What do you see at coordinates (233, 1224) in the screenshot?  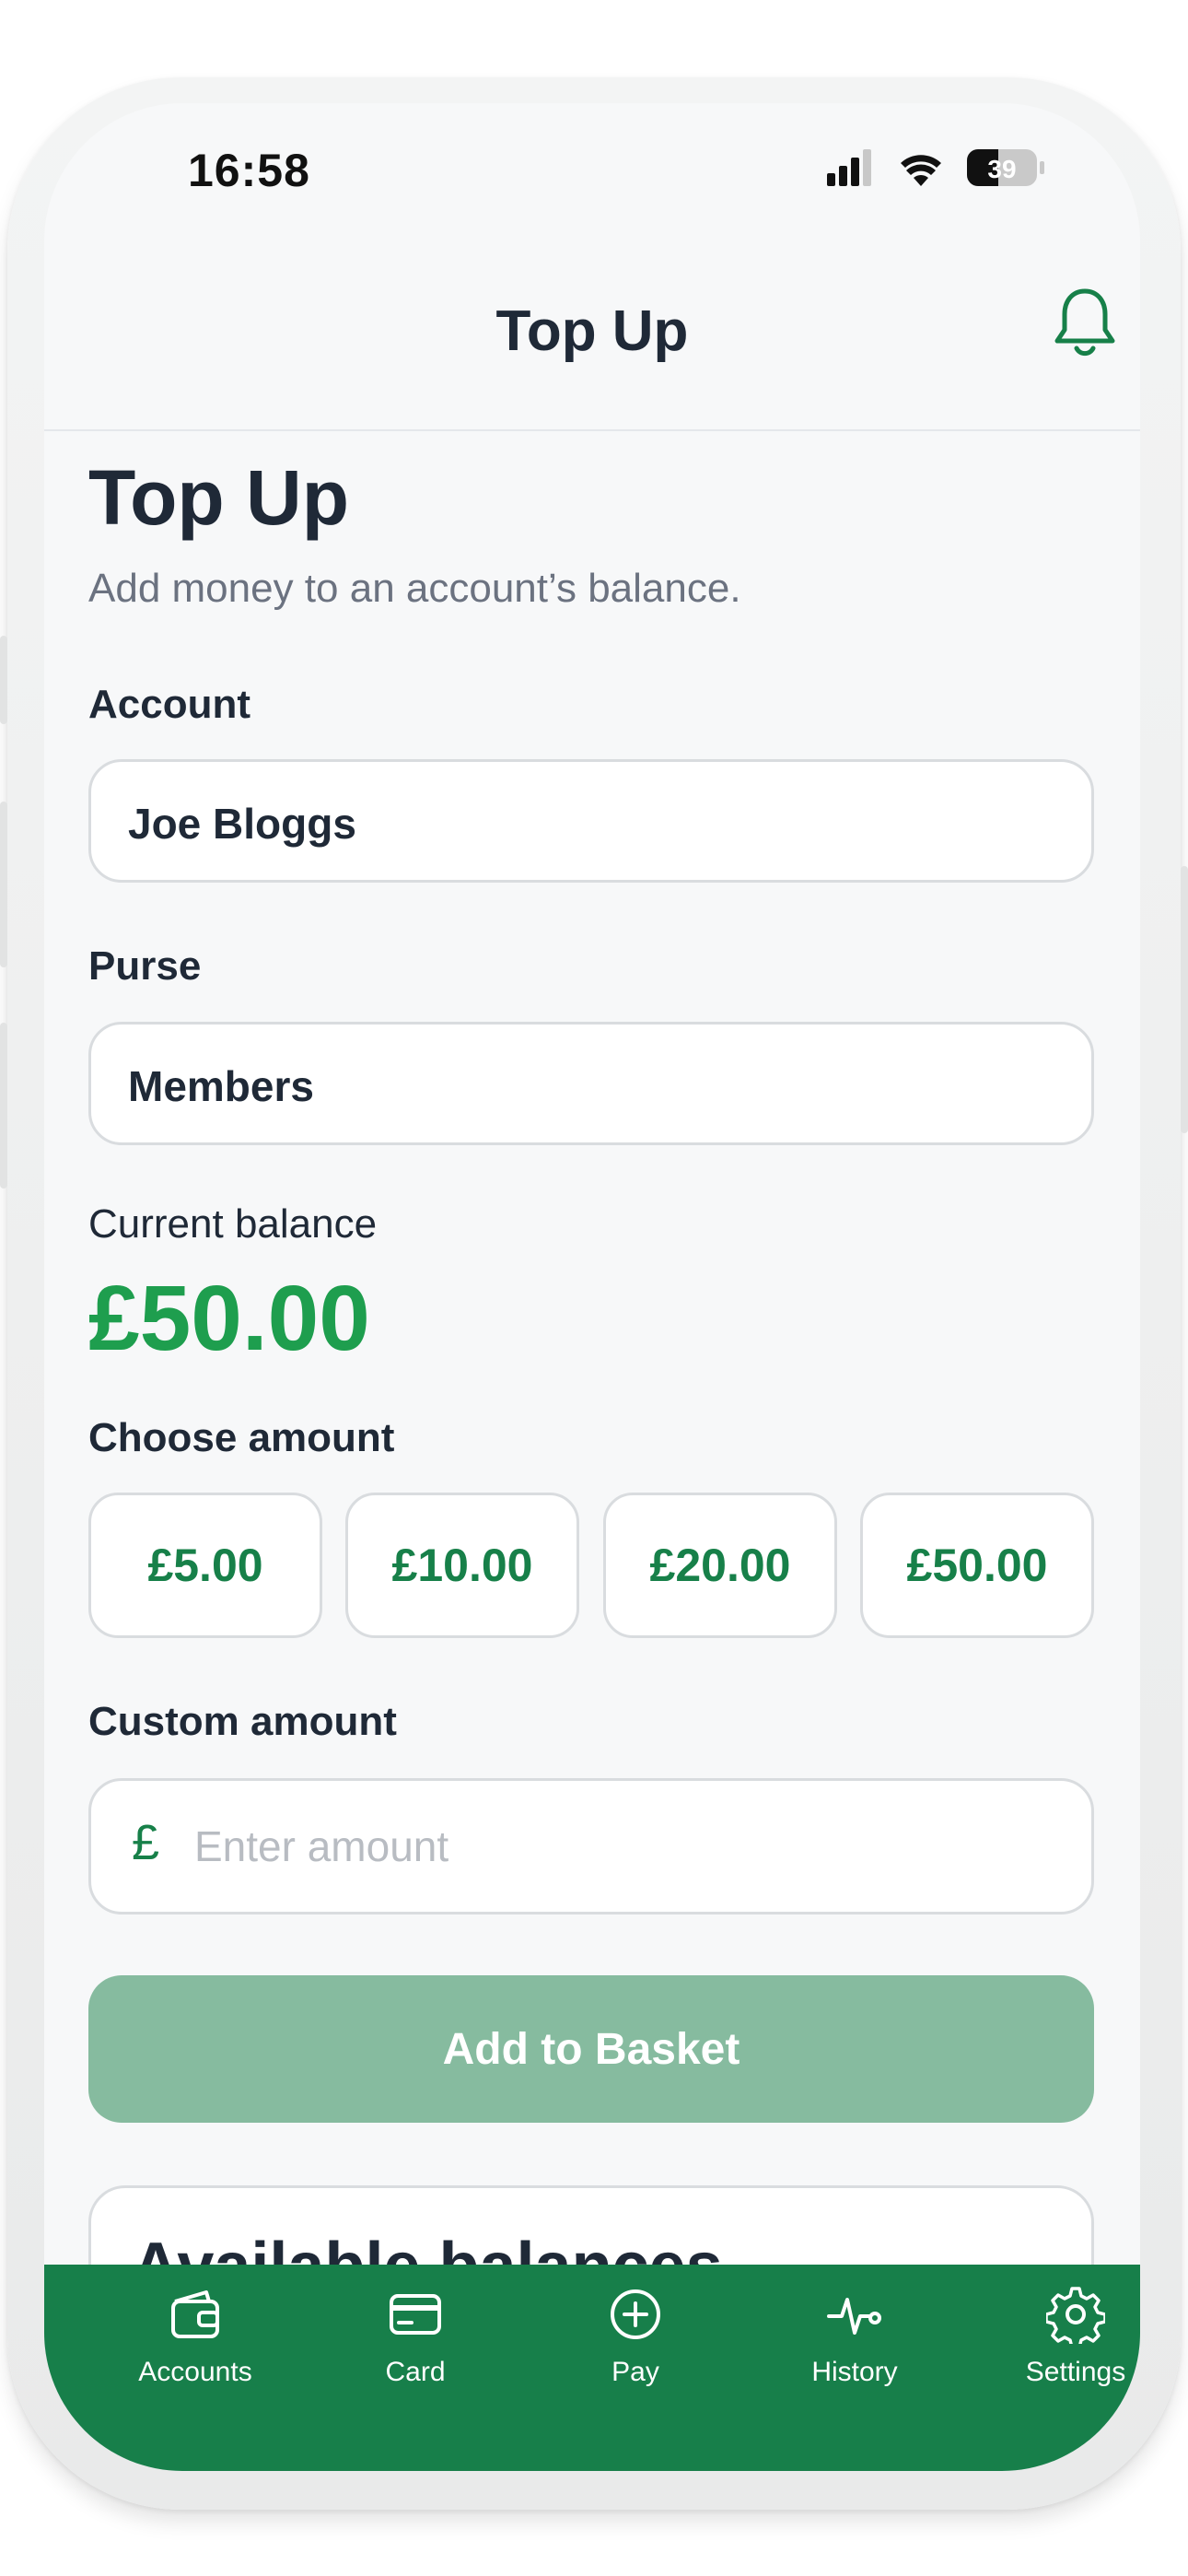 I see `balance-label: Current balance` at bounding box center [233, 1224].